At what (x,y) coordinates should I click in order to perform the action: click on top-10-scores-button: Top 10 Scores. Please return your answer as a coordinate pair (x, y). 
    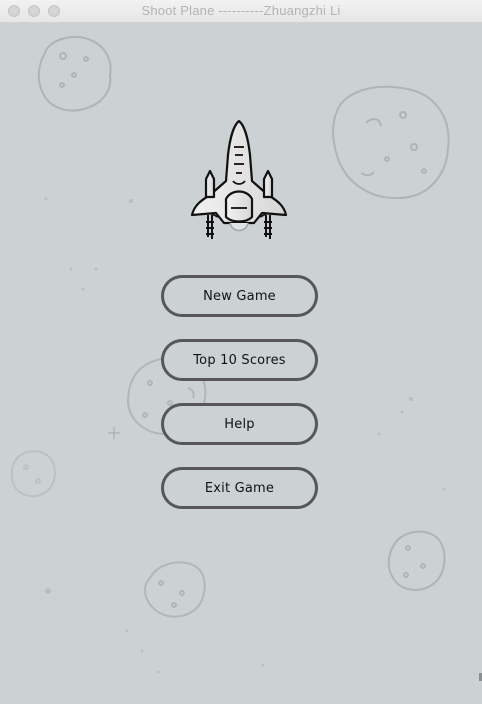
    Looking at the image, I should click on (239, 360).